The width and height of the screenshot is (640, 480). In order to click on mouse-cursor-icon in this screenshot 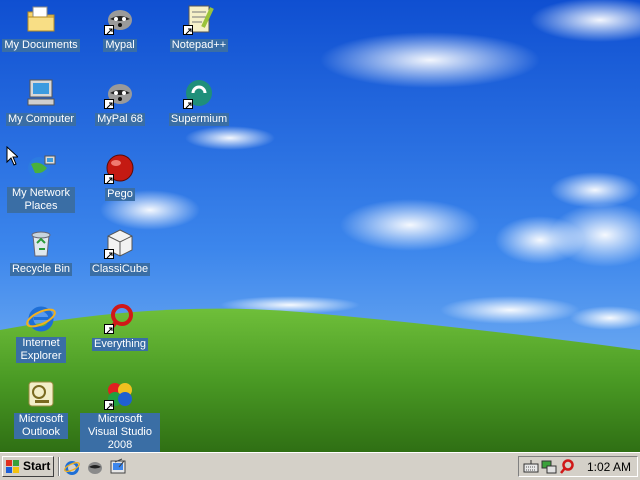, I will do `click(12, 156)`.